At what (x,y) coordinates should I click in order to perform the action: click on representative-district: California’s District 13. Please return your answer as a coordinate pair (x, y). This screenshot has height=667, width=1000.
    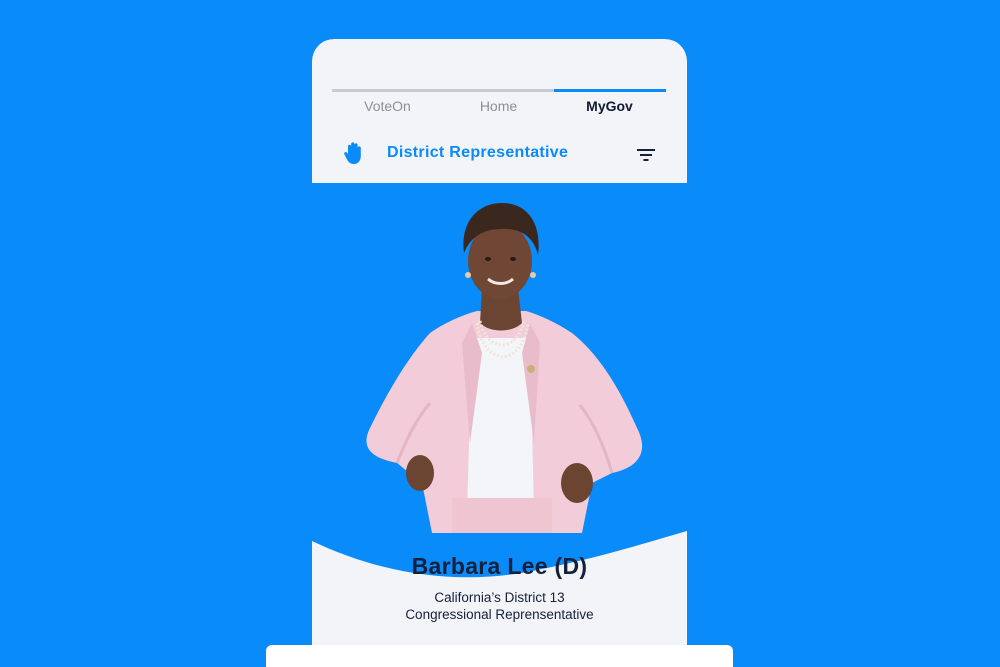
    Looking at the image, I should click on (499, 597).